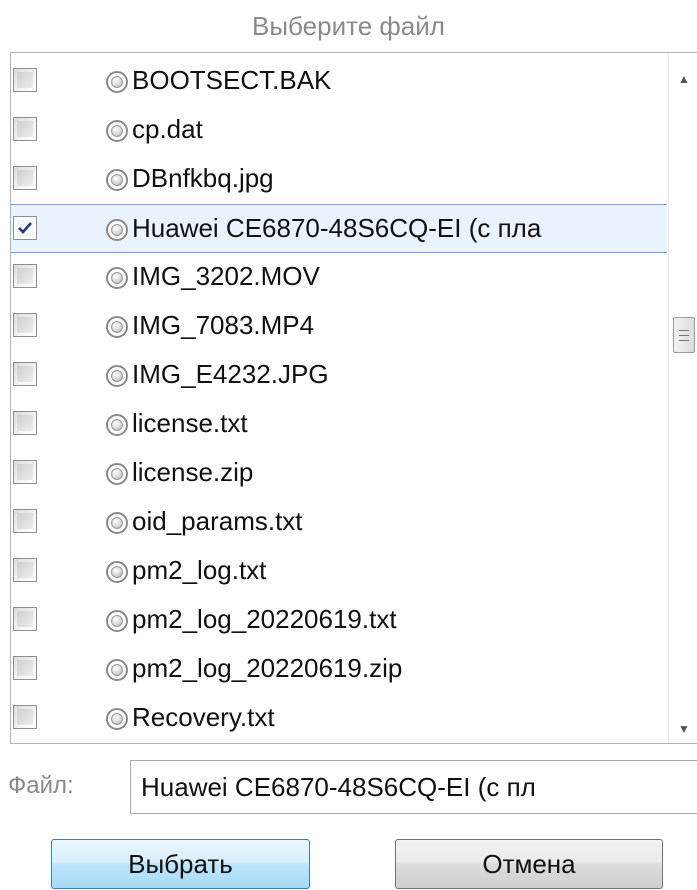 The image size is (697, 890). What do you see at coordinates (529, 864) in the screenshot?
I see `cancel-button: Отмена` at bounding box center [529, 864].